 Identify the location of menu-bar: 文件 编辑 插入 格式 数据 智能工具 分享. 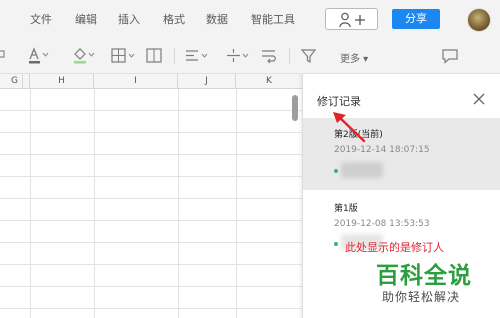
(250, 19).